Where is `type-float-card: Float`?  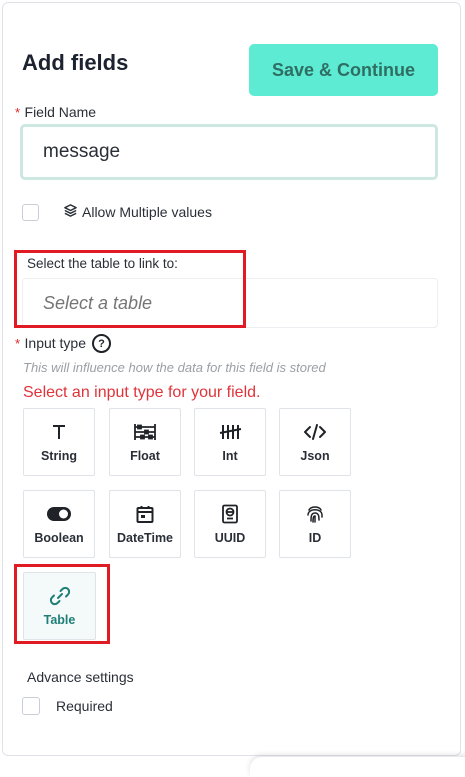
type-float-card: Float is located at coordinates (145, 442).